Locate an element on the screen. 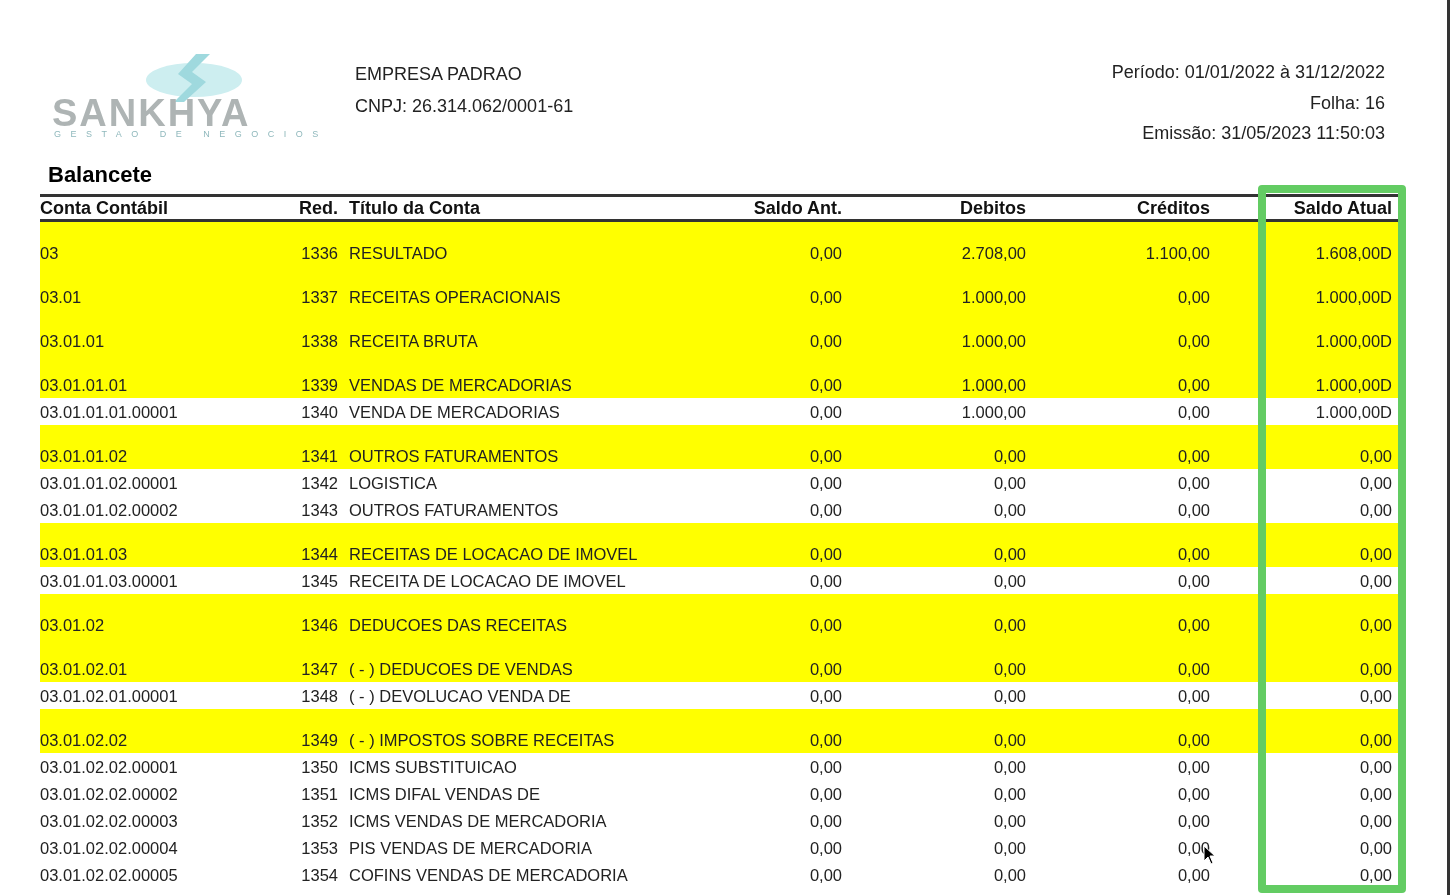  table-cell-text: VENDAS DE MERCADORIAS is located at coordinates (460, 385).